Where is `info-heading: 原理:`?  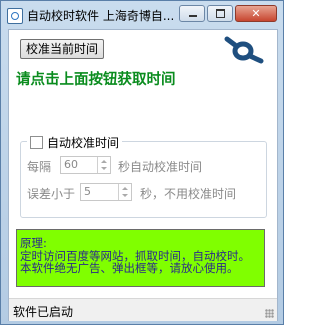 info-heading: 原理: is located at coordinates (33, 243).